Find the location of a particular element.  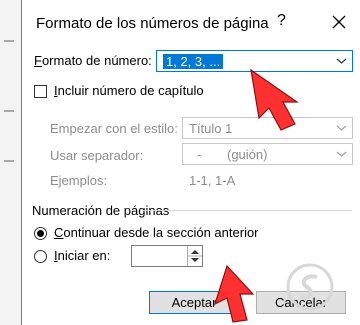

number-format-label: Formato de número: is located at coordinates (93, 60).